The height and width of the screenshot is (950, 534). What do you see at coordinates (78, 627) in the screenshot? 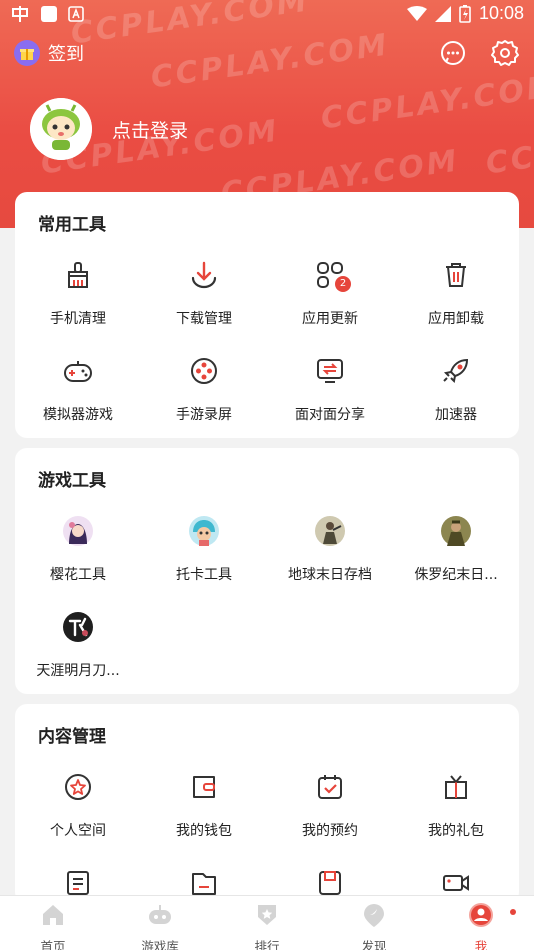
I see `tianya-game-icon` at bounding box center [78, 627].